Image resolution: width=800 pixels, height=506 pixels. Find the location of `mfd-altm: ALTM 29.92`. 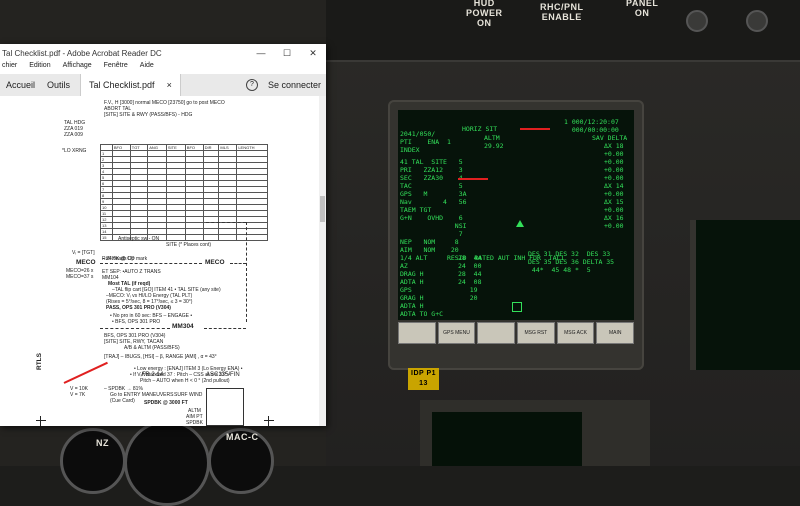

mfd-altm: ALTM 29.92 is located at coordinates (494, 142).